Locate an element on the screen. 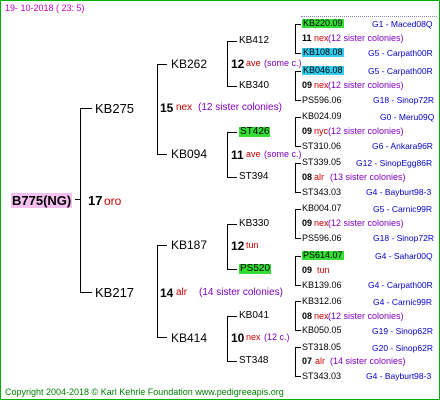 The image size is (440, 400). gen4-number: 08 is located at coordinates (307, 177).